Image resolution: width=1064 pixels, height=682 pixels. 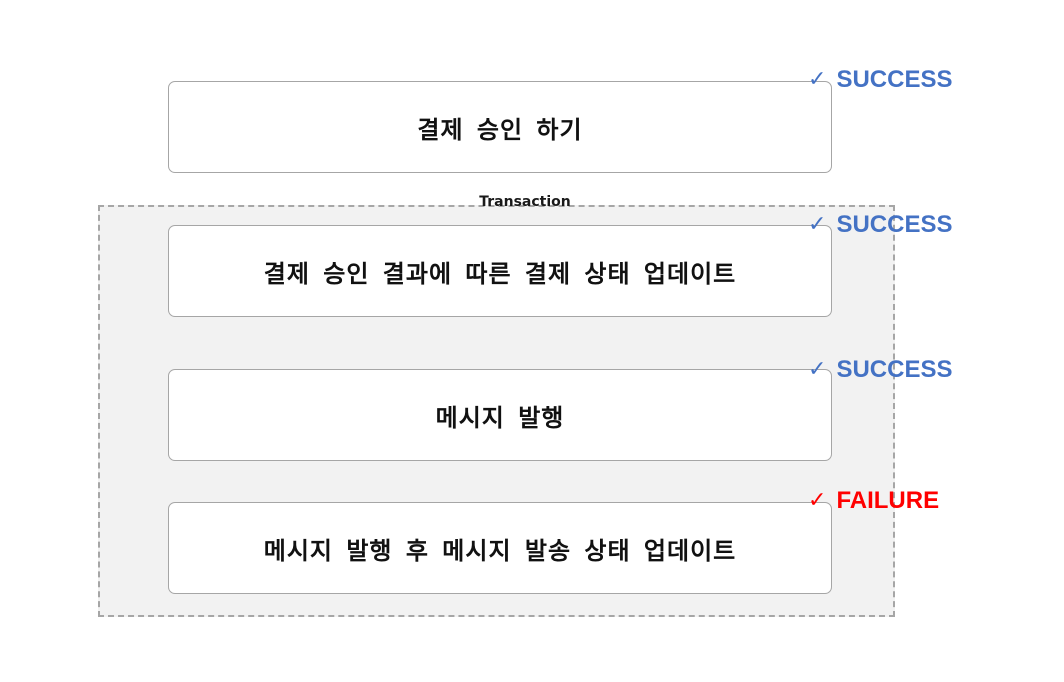 What do you see at coordinates (525, 202) in the screenshot?
I see `transaction-label: Transaction` at bounding box center [525, 202].